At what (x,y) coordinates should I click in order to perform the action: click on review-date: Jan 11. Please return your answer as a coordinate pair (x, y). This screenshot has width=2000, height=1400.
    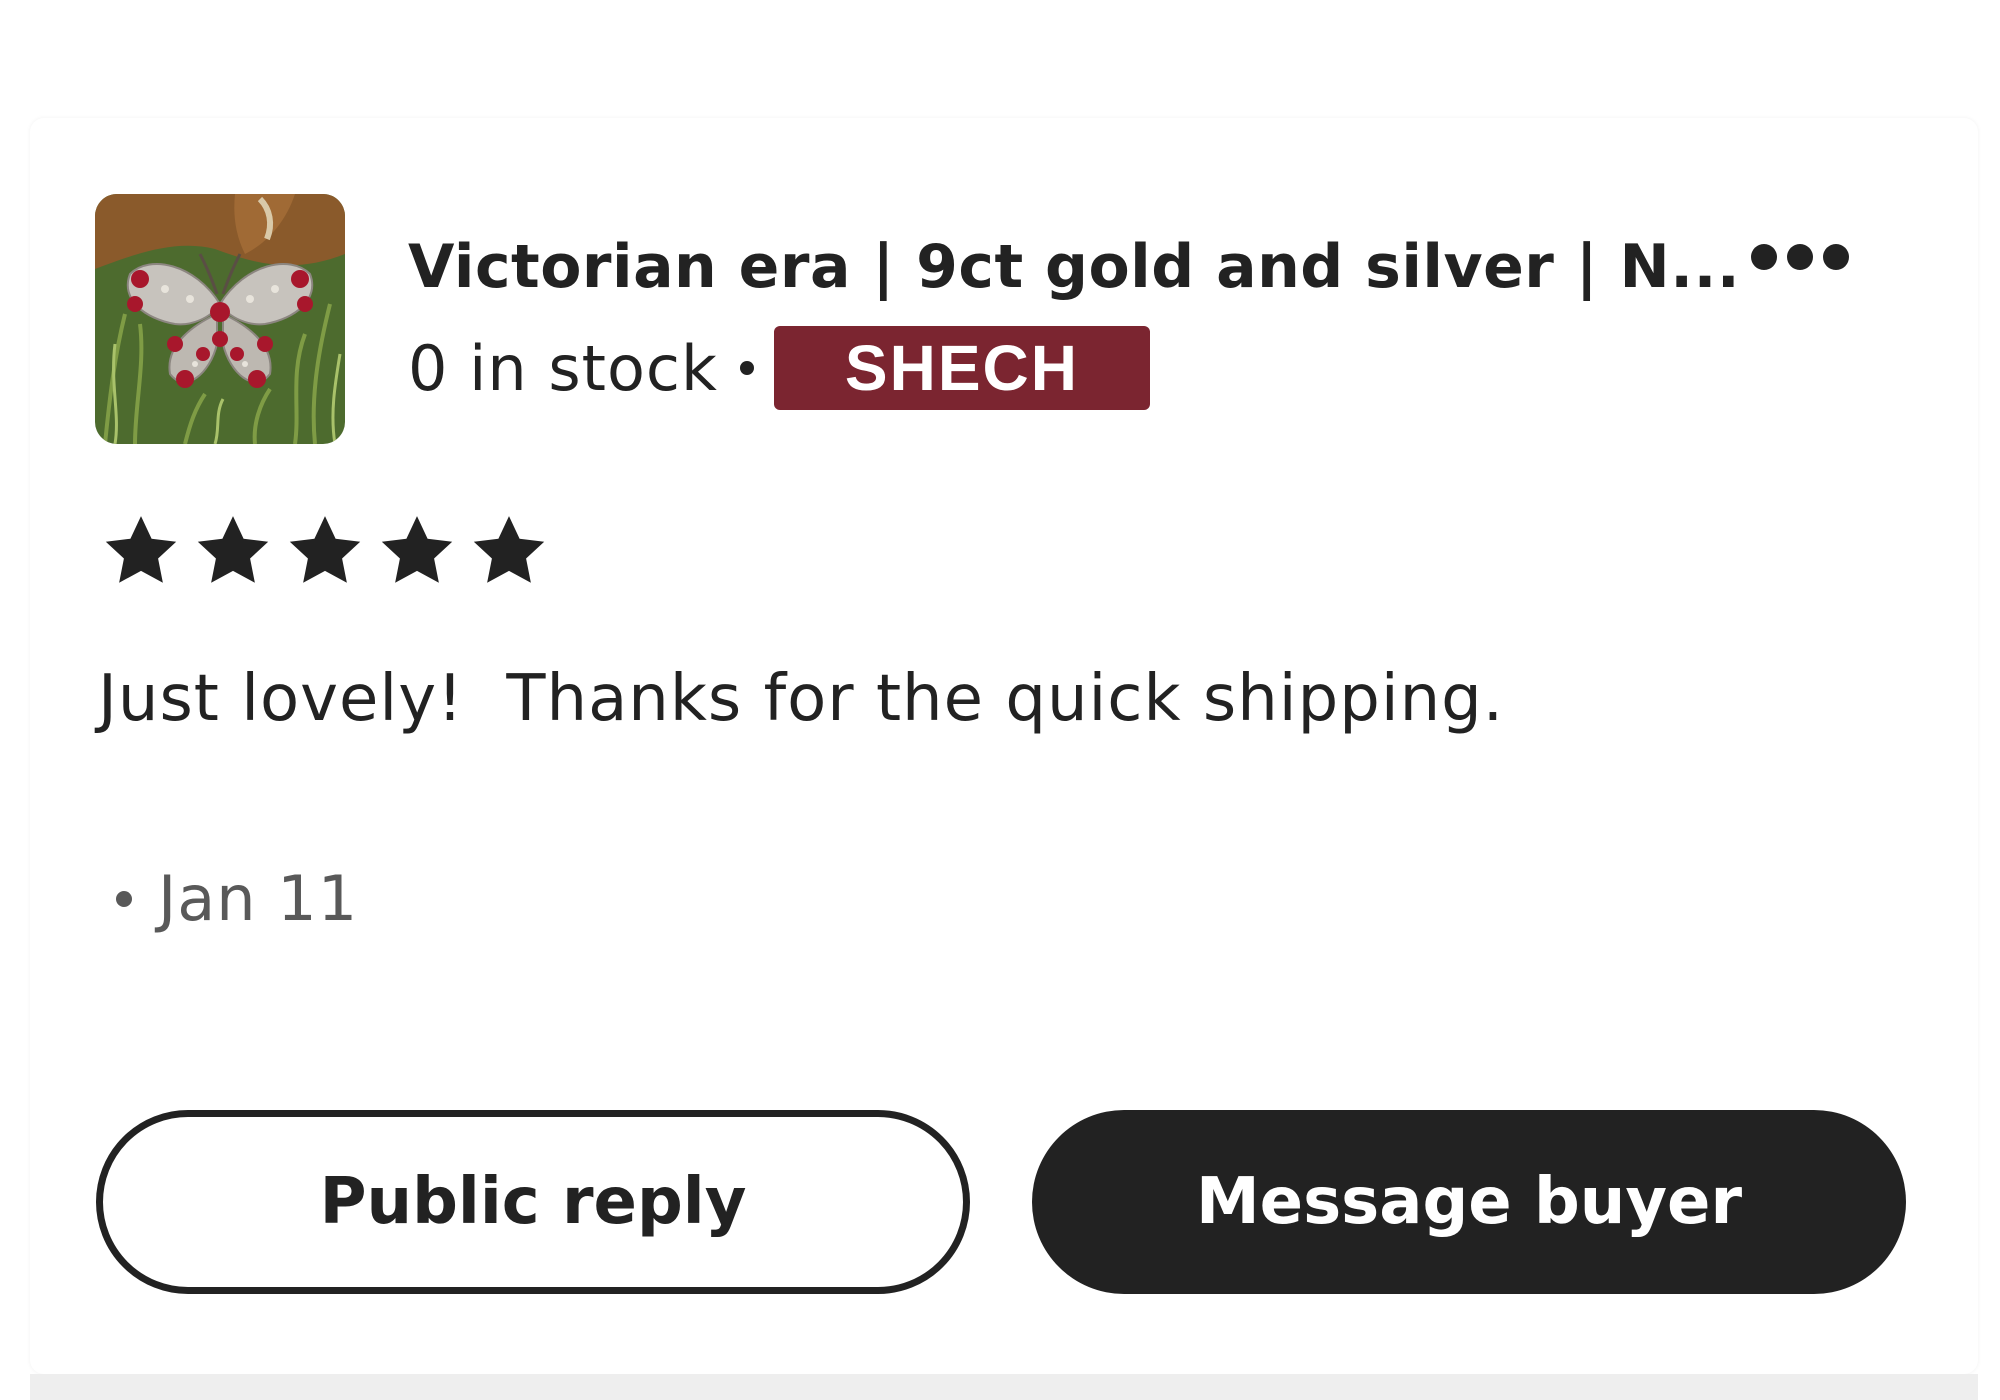
    Looking at the image, I should click on (258, 898).